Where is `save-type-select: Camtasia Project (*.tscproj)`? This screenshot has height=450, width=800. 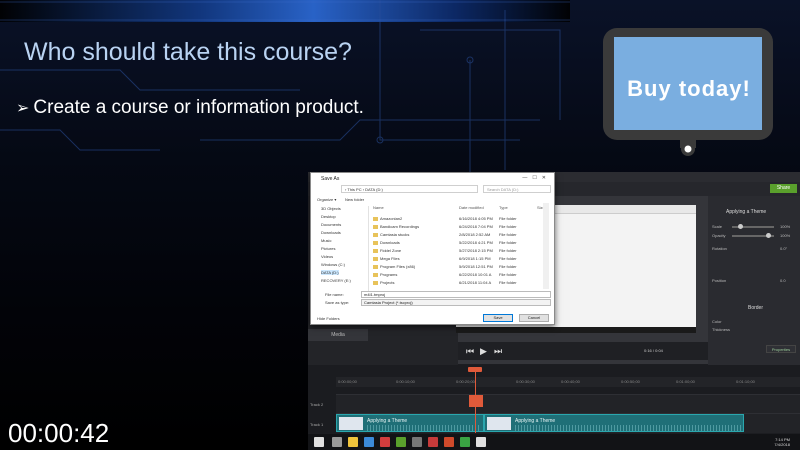 save-type-select: Camtasia Project (*.tscproj) is located at coordinates (456, 302).